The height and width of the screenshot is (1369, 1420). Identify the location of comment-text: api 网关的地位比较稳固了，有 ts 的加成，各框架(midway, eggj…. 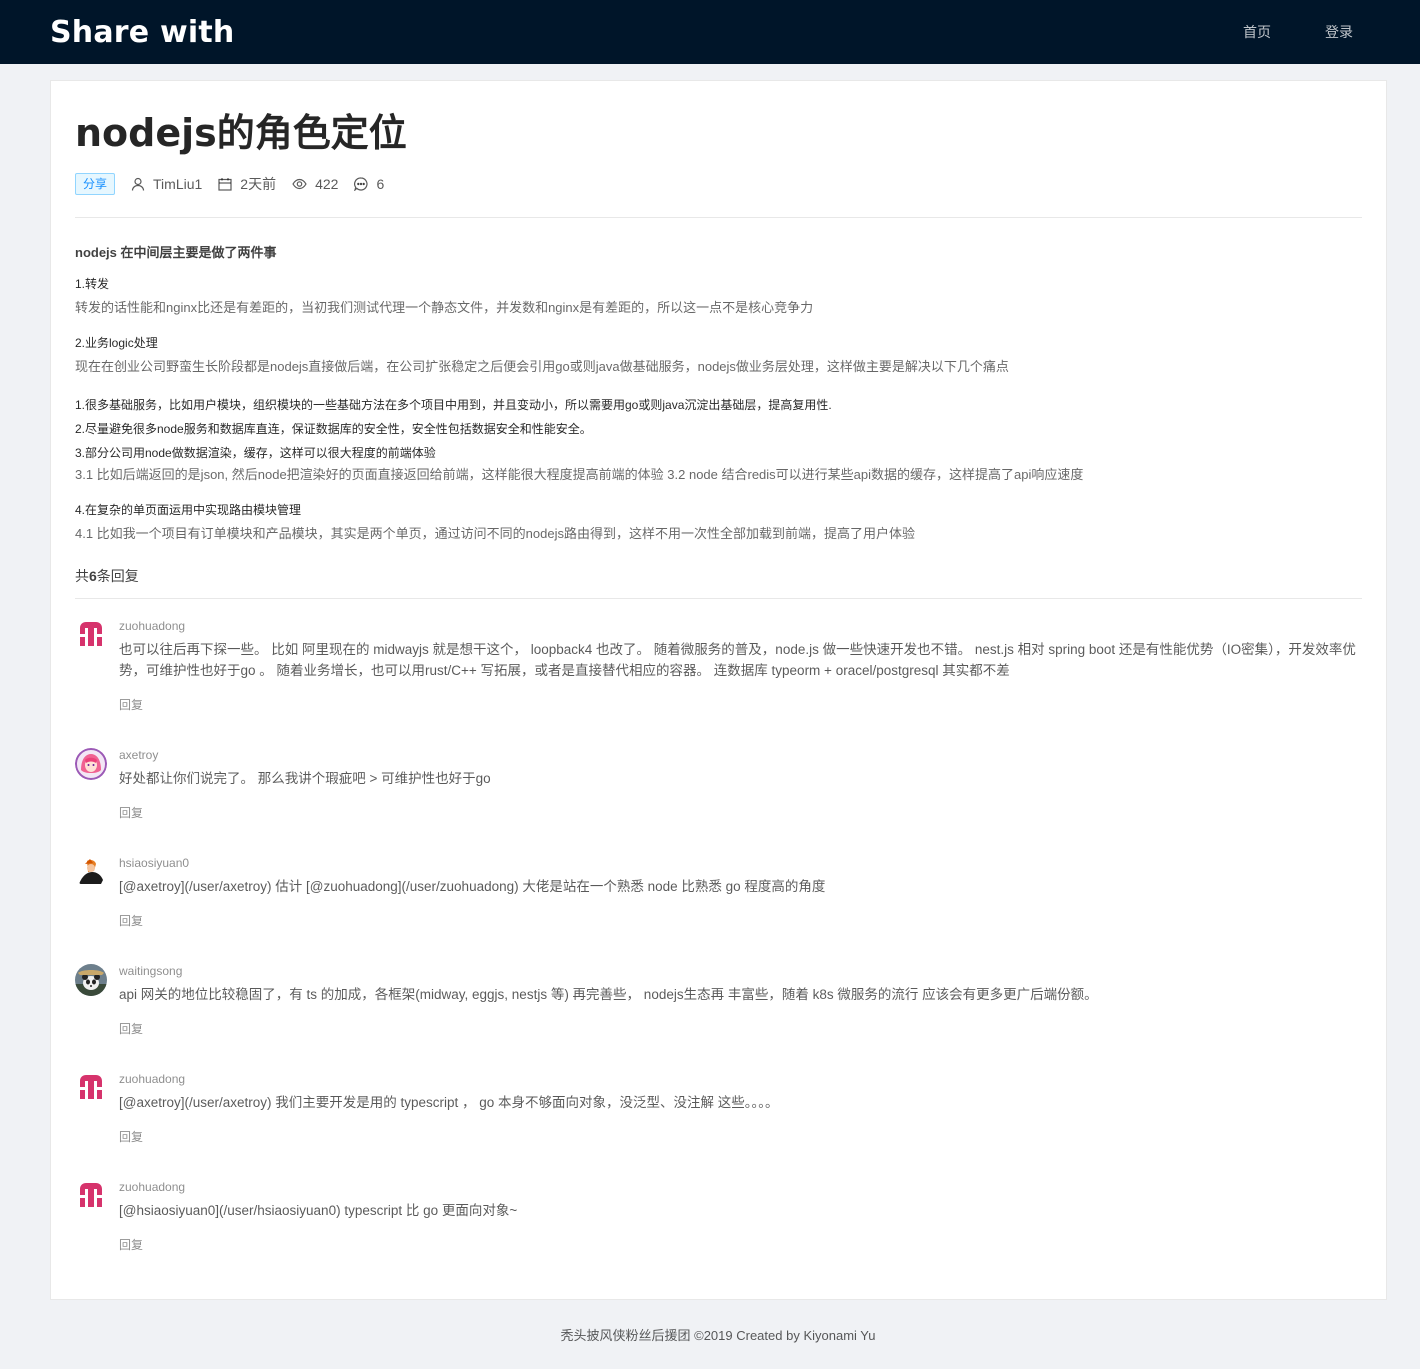
(608, 994).